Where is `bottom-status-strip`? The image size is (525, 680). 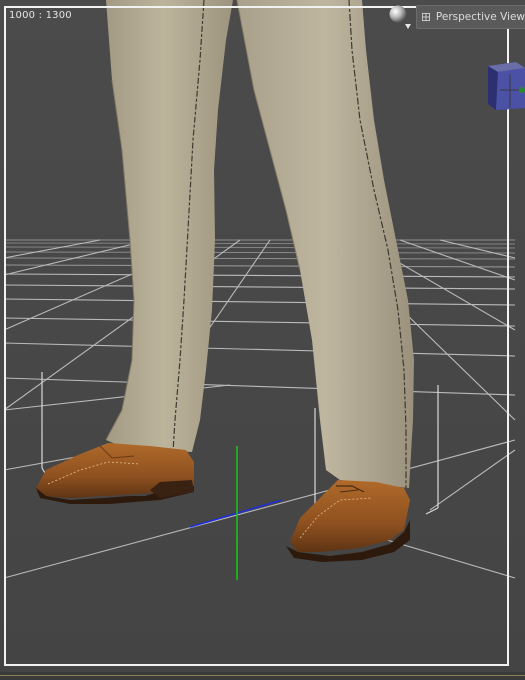
bottom-status-strip is located at coordinates (262, 676).